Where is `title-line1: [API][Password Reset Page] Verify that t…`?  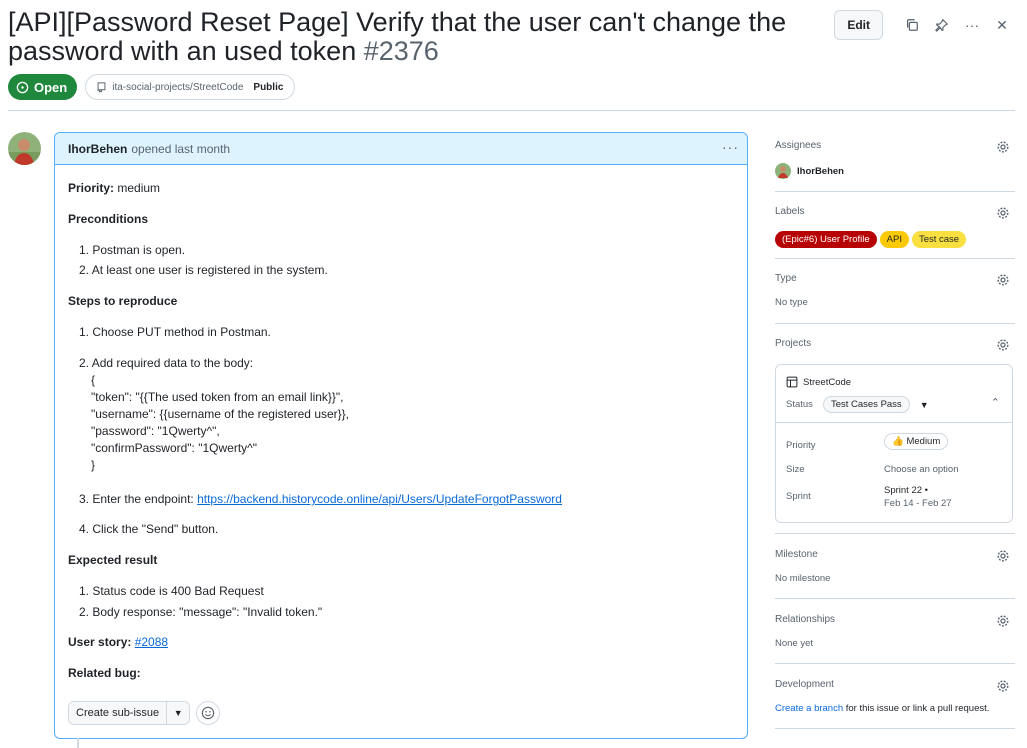 title-line1: [API][Password Reset Page] Verify that t… is located at coordinates (397, 22).